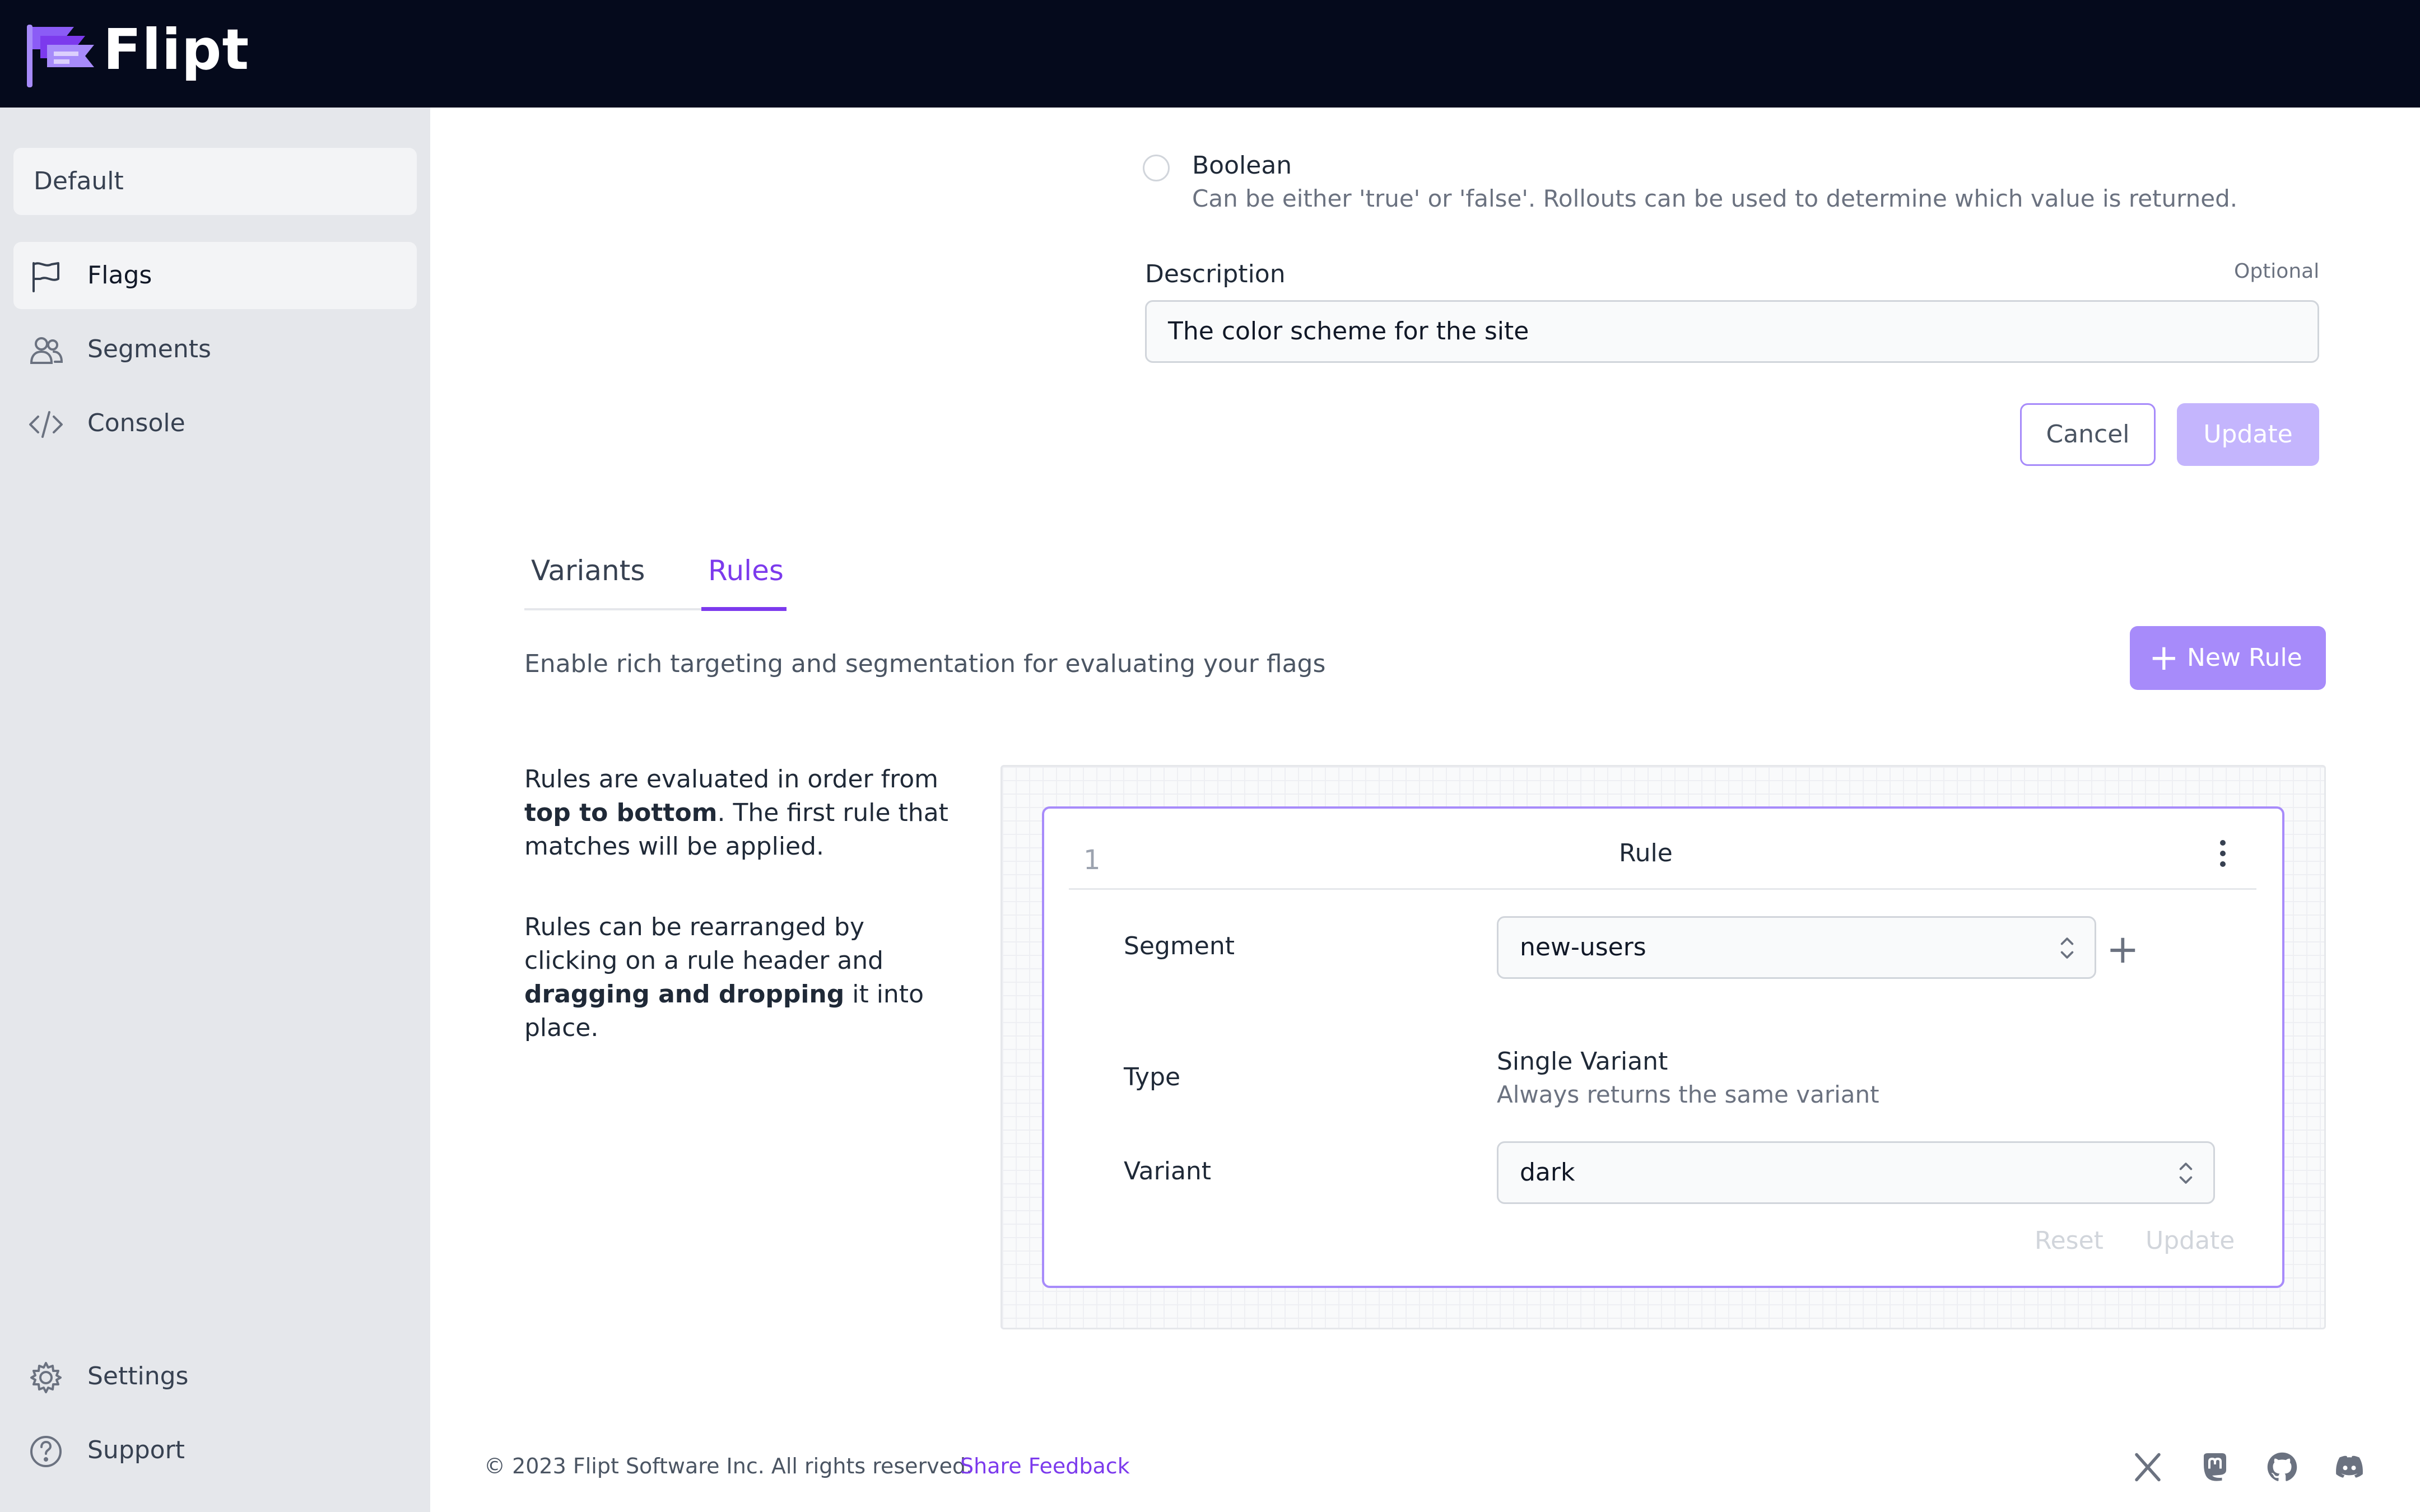 The width and height of the screenshot is (2420, 1512). What do you see at coordinates (1242, 165) in the screenshot?
I see `boolean-type-label: Boolean` at bounding box center [1242, 165].